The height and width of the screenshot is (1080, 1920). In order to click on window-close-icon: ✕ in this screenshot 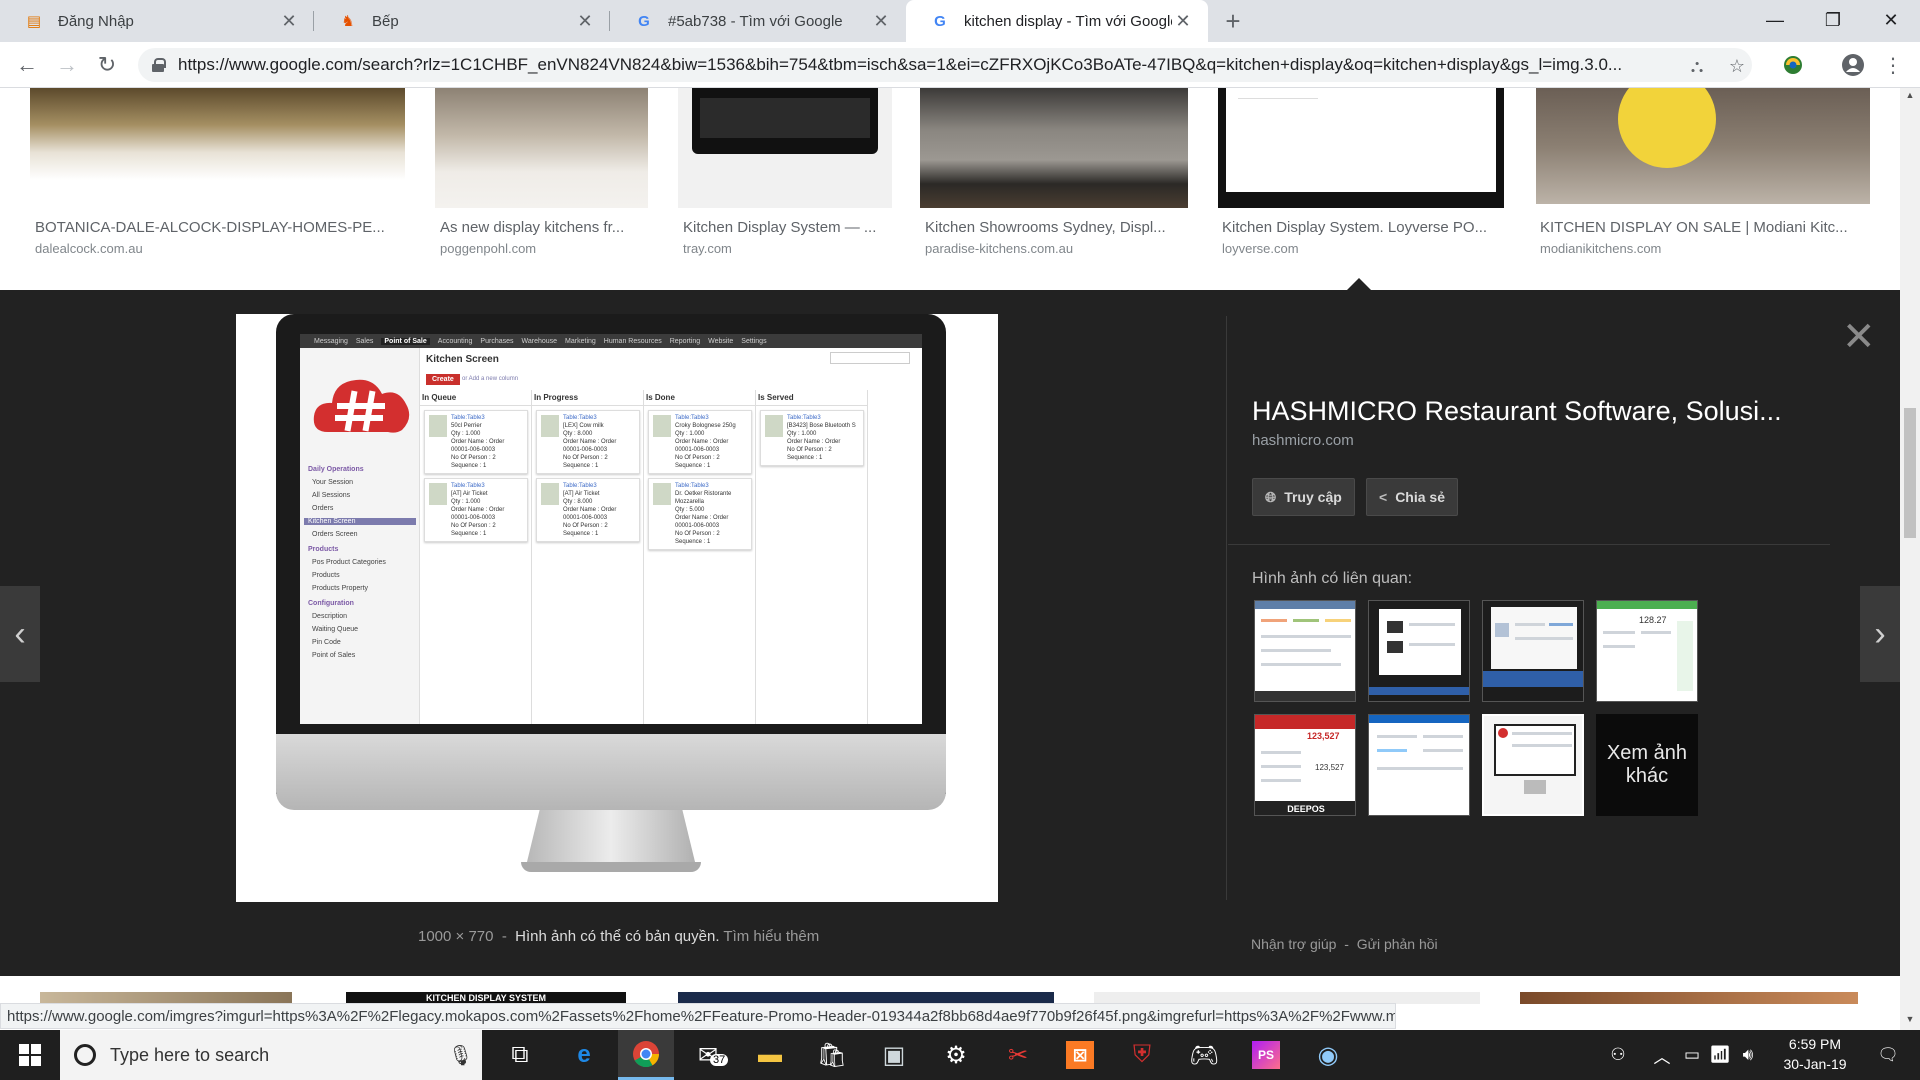, I will do `click(1891, 20)`.